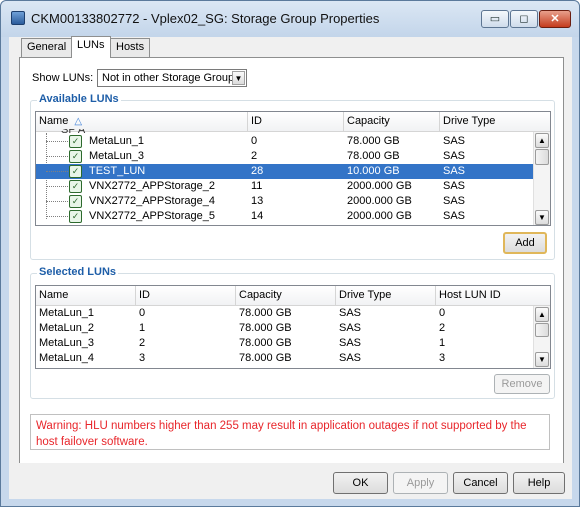 This screenshot has height=507, width=580. Describe the element at coordinates (18, 18) in the screenshot. I see `app-icon` at that location.